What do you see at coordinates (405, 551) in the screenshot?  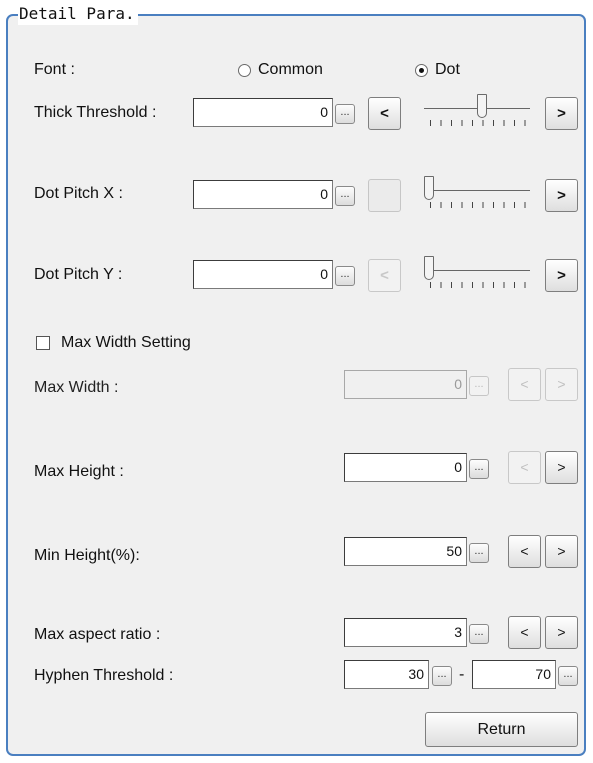 I see `min-height-input: 50` at bounding box center [405, 551].